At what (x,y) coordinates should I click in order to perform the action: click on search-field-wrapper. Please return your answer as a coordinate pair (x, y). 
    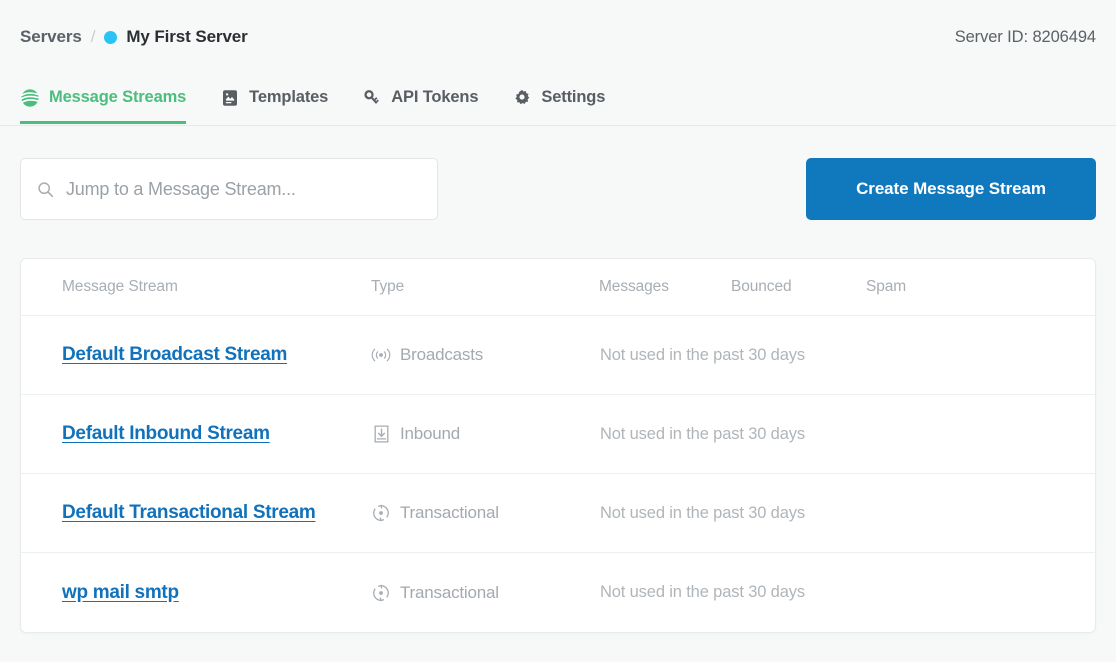
    Looking at the image, I should click on (229, 189).